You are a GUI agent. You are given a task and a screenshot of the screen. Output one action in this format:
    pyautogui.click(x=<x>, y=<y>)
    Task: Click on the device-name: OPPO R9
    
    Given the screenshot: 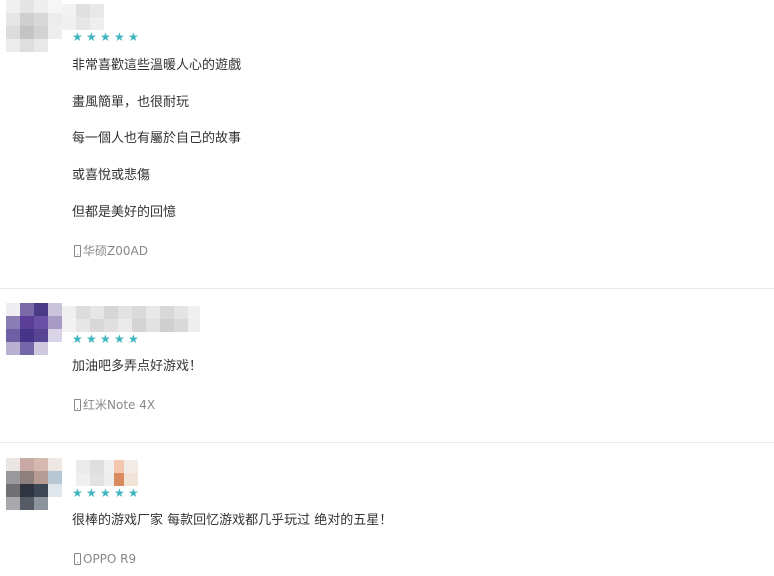 What is the action you would take?
    pyautogui.click(x=110, y=559)
    